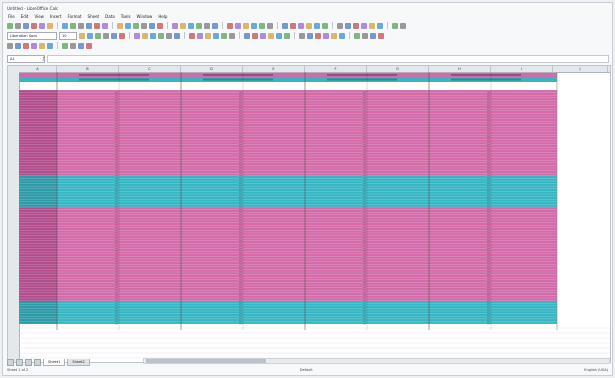 The image size is (615, 378). What do you see at coordinates (376, 361) in the screenshot?
I see `horizontal-scrollbar` at bounding box center [376, 361].